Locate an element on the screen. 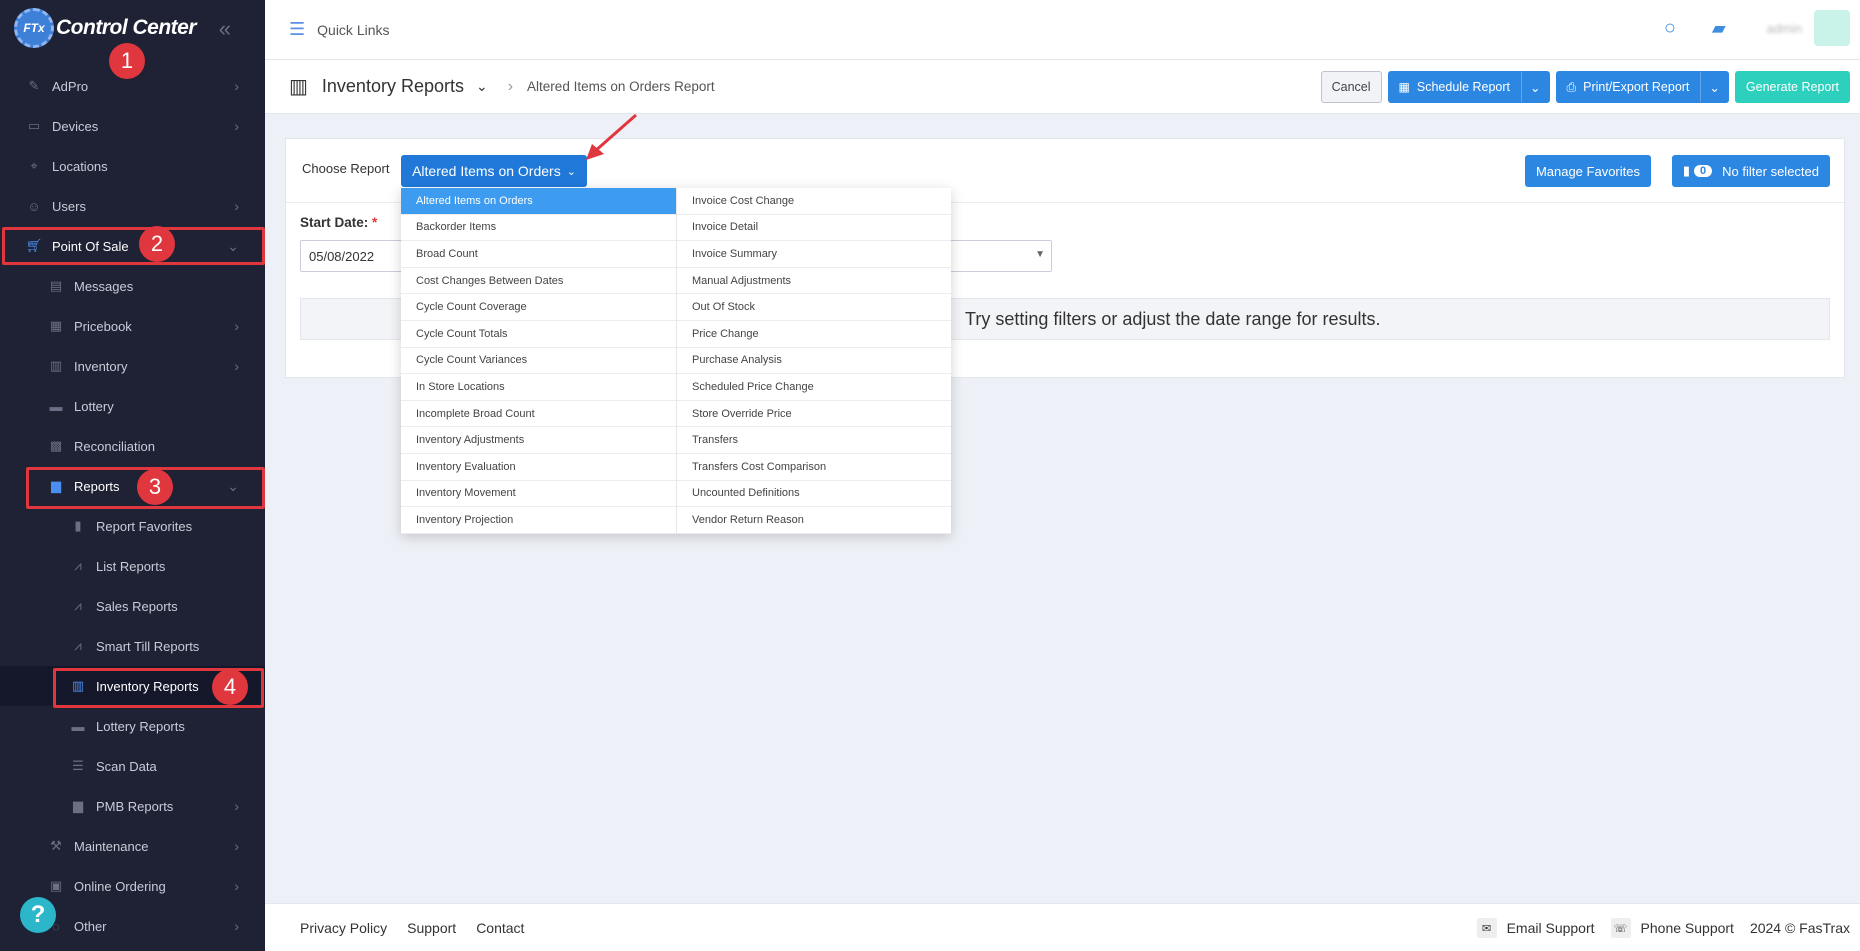  line-chart-icon: ⩘ is located at coordinates (78, 645).